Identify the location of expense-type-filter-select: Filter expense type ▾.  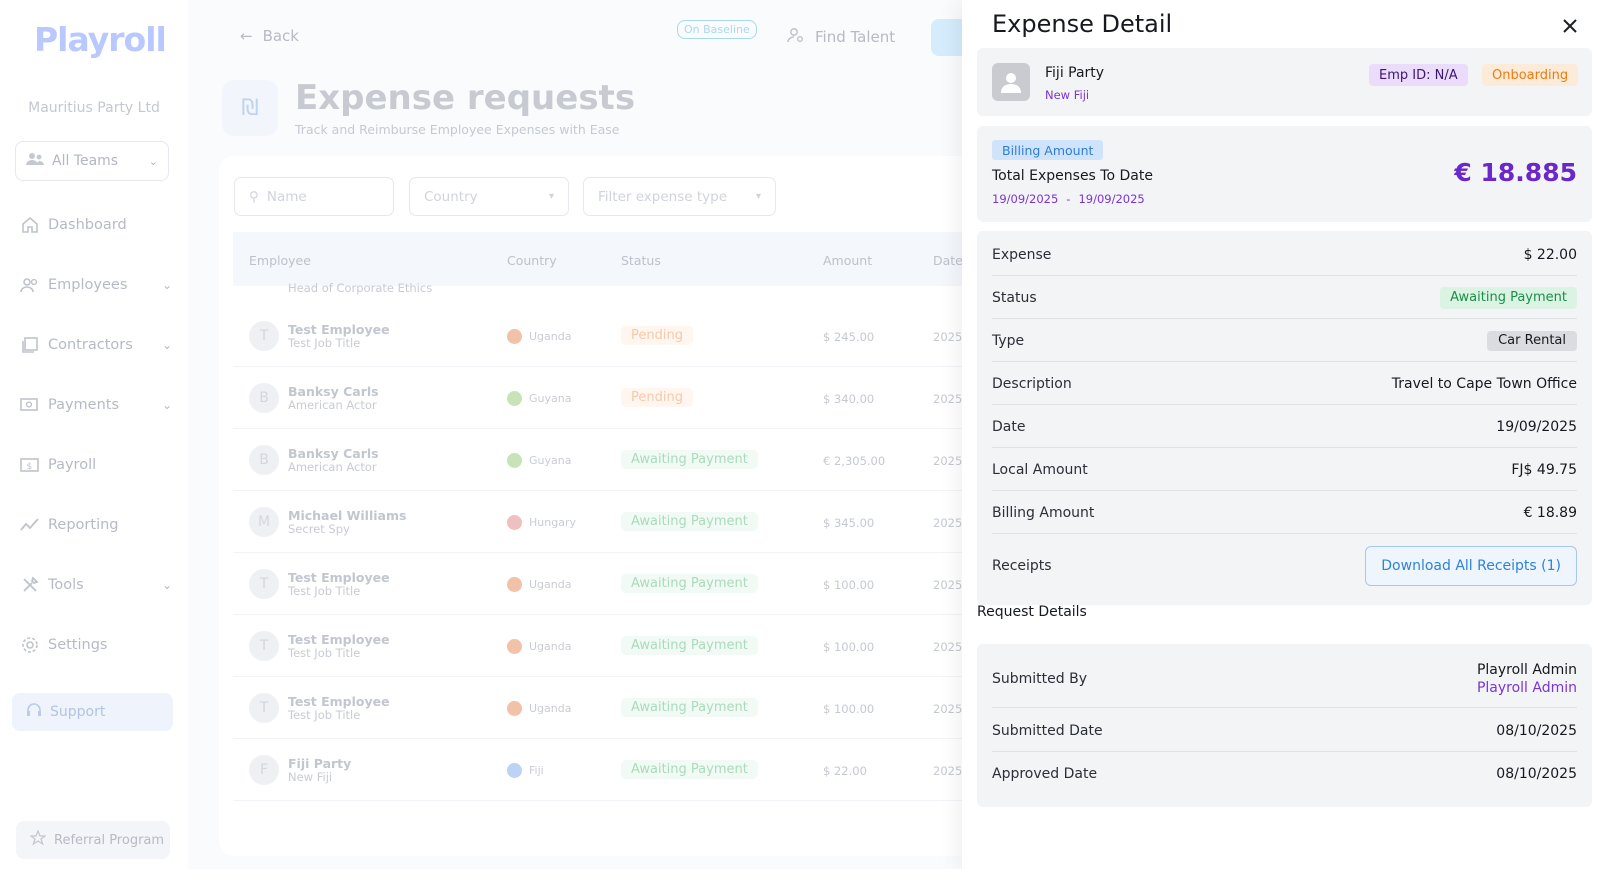
(679, 196).